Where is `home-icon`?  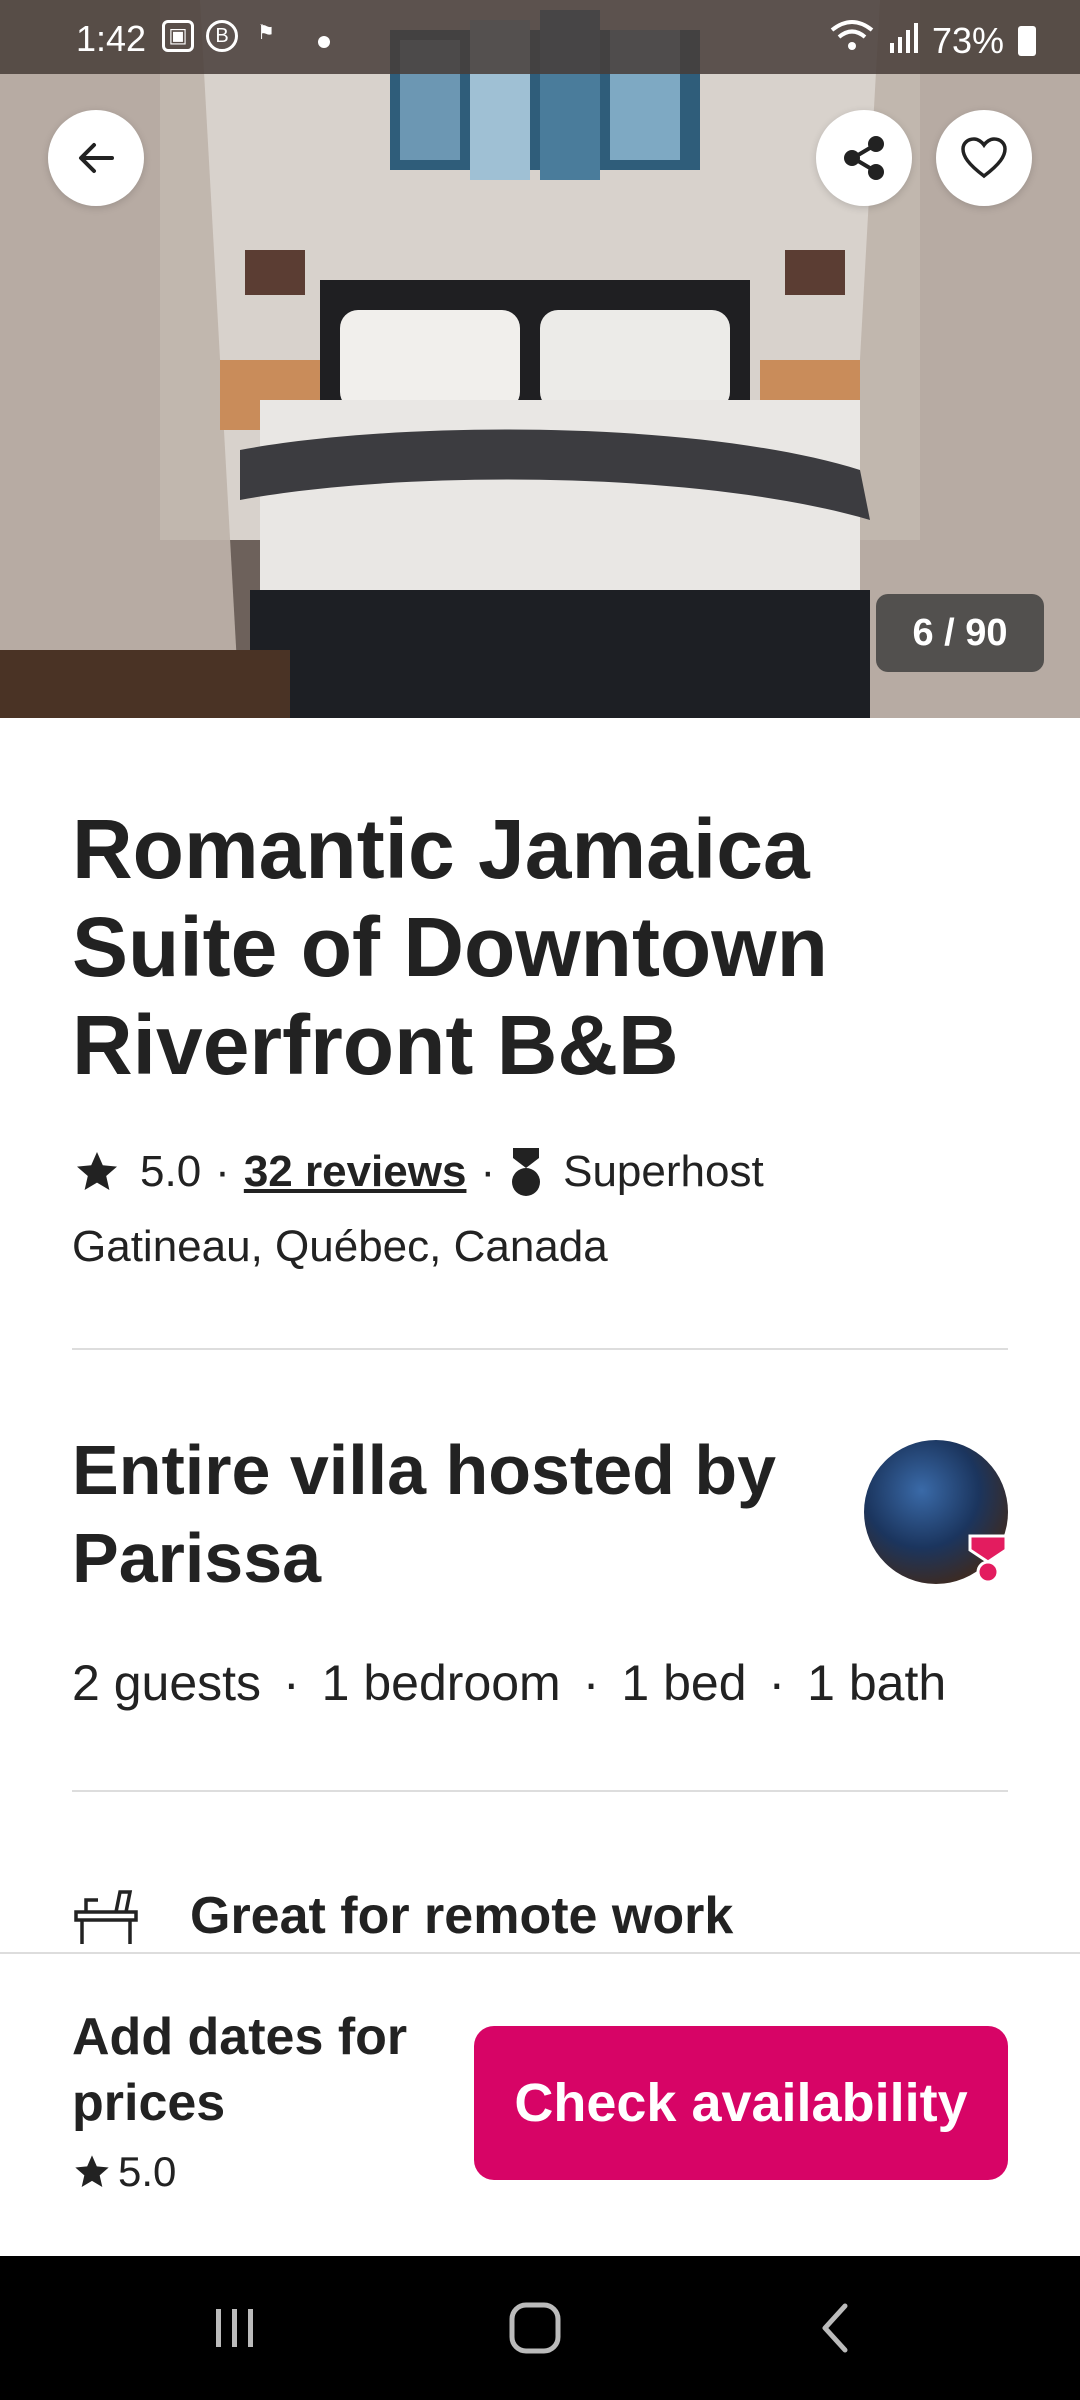 home-icon is located at coordinates (535, 2328).